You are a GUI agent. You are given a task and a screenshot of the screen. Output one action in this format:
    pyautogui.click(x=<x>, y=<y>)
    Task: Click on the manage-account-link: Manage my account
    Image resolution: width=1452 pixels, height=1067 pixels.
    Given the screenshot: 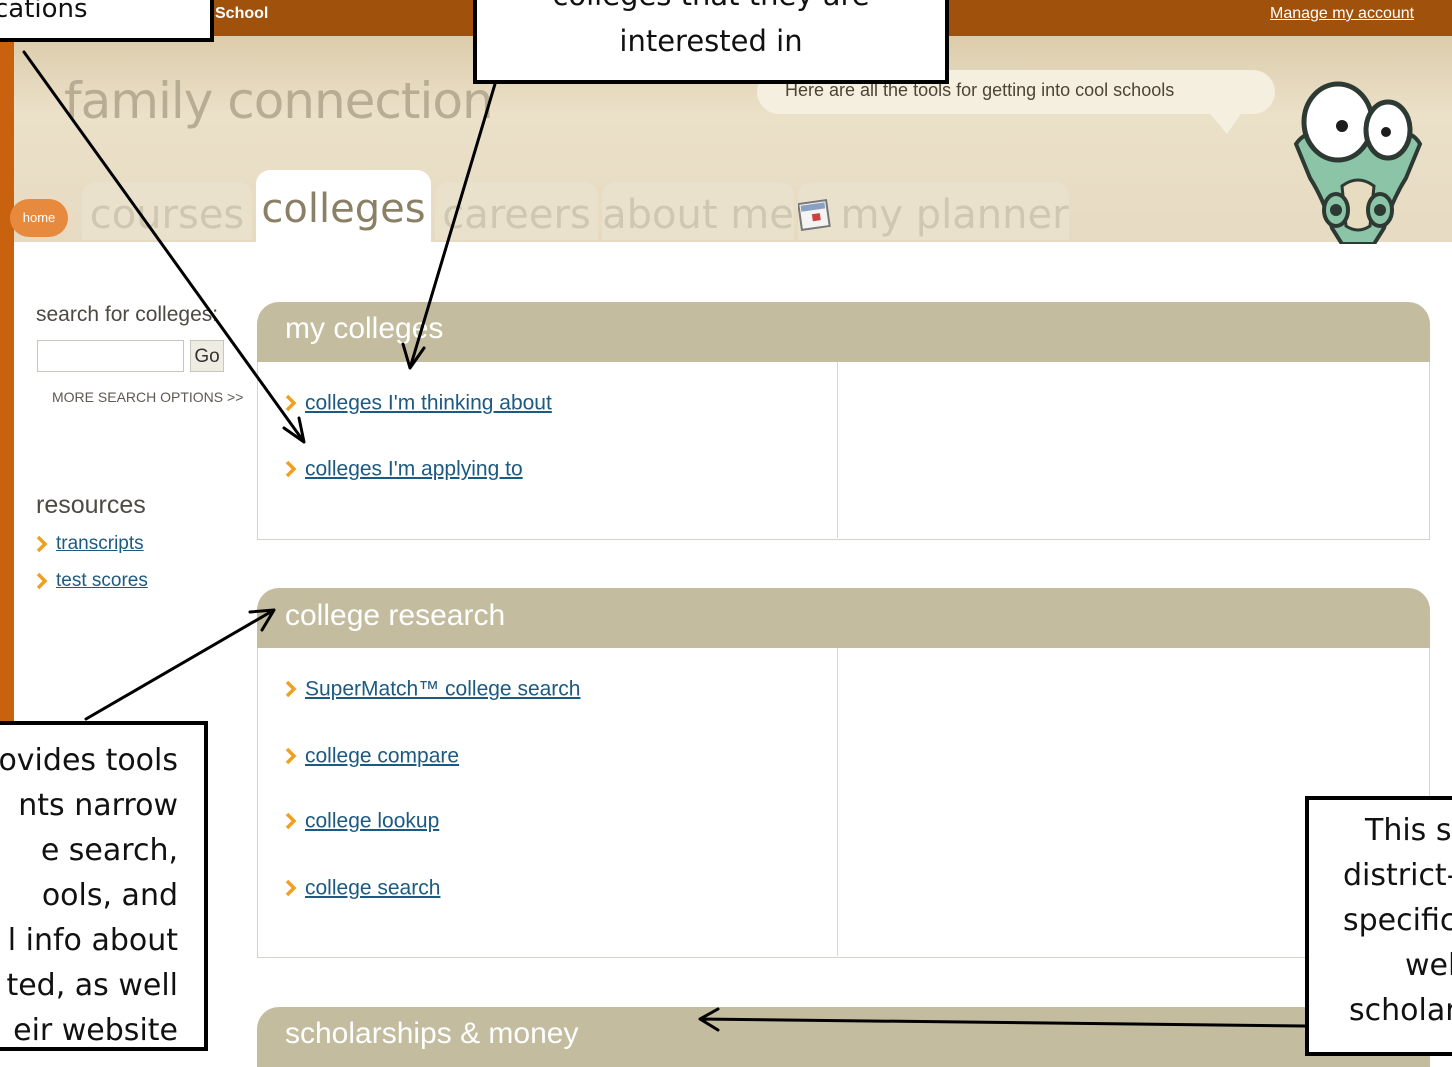 What is the action you would take?
    pyautogui.click(x=1342, y=14)
    